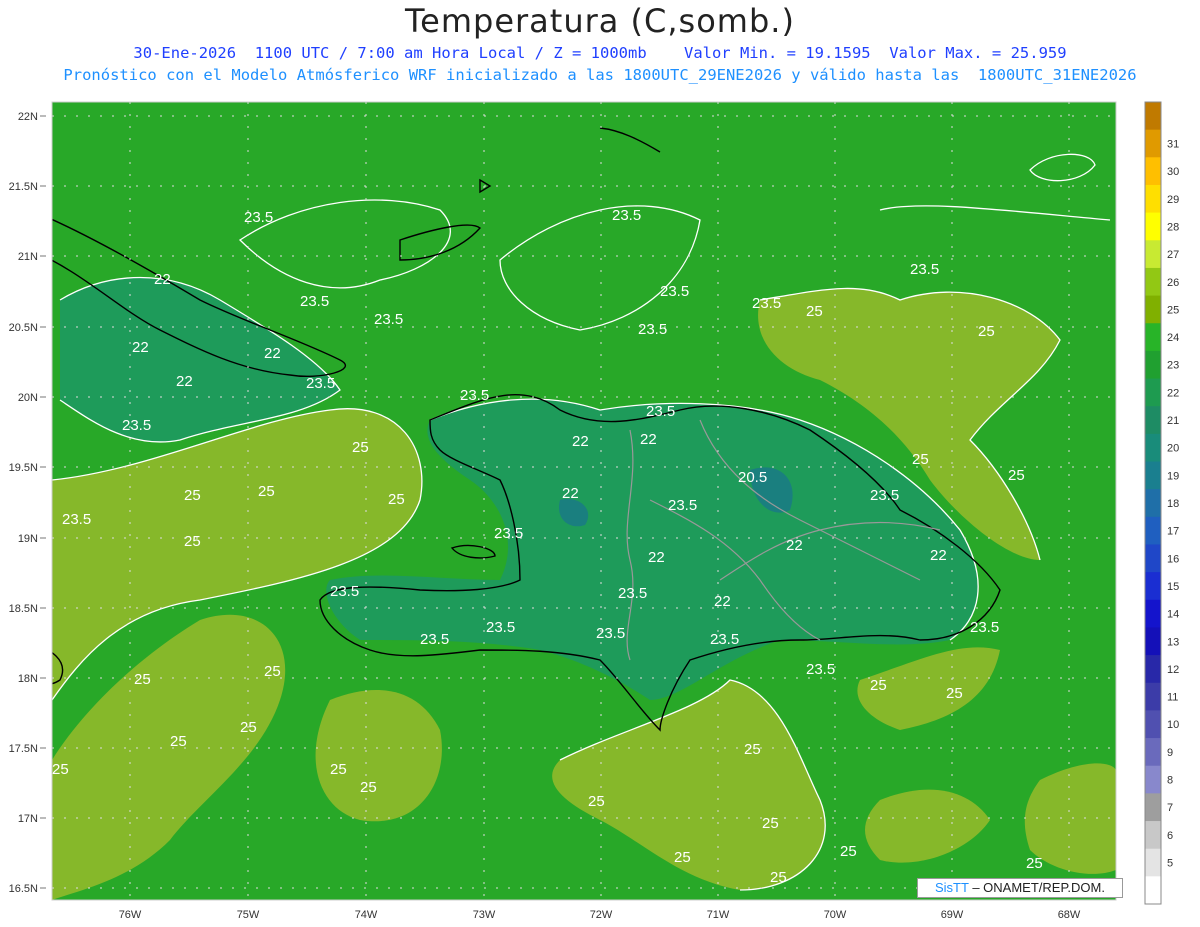 This screenshot has width=1200, height=927. I want to click on colorbar-label: 15, so click(1173, 587).